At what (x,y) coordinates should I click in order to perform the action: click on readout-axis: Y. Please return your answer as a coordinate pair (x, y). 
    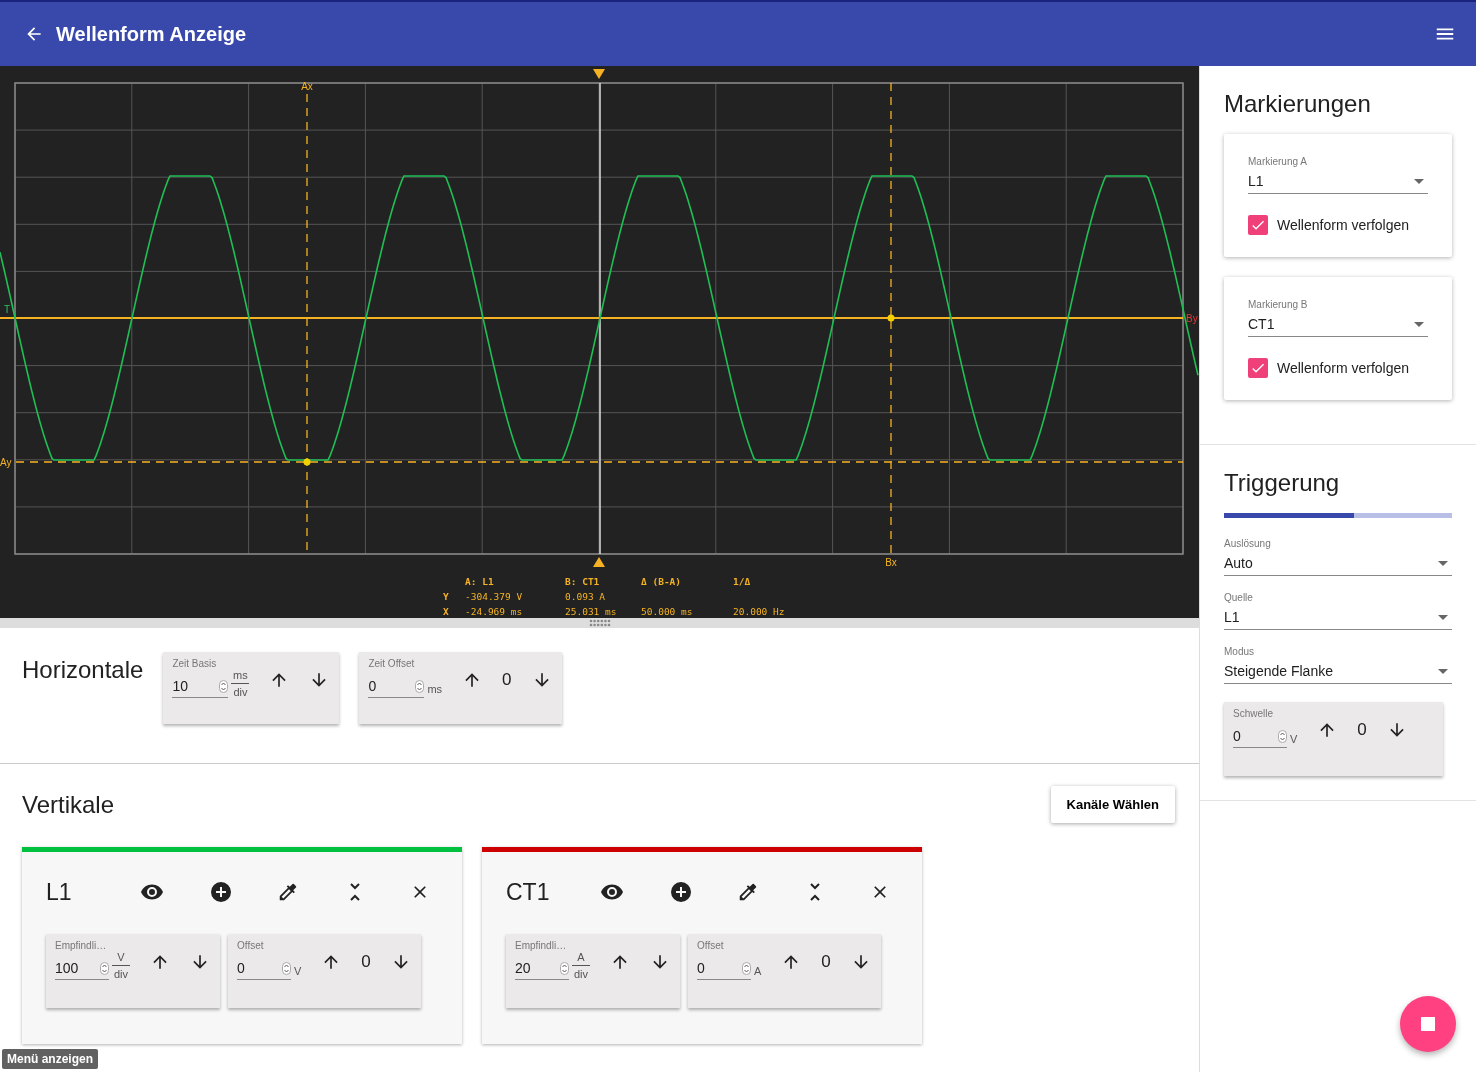
    Looking at the image, I should click on (446, 596).